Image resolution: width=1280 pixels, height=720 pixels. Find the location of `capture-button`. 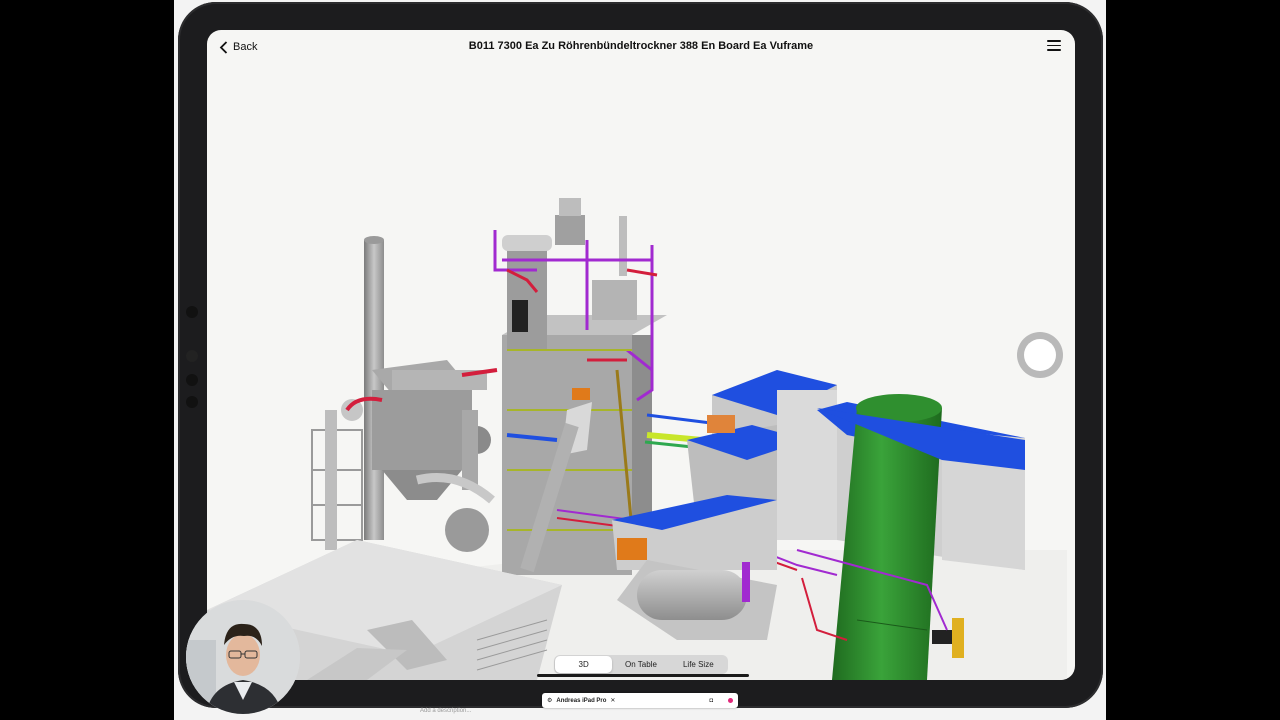

capture-button is located at coordinates (1040, 355).